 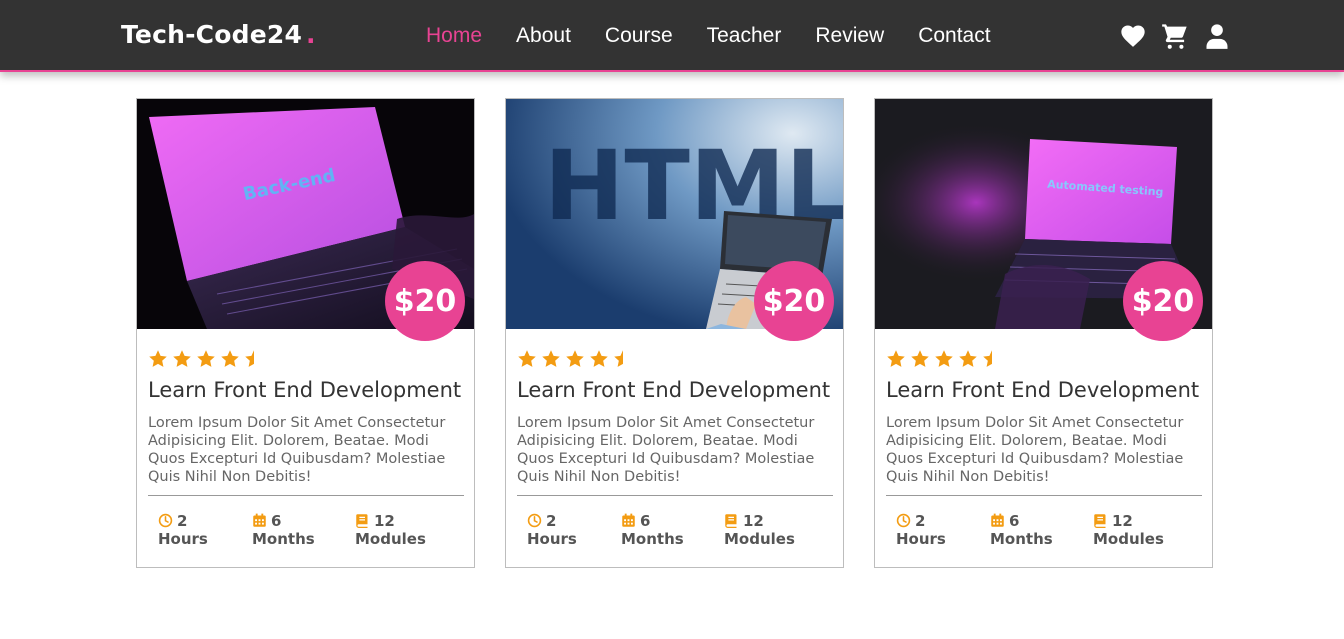 I want to click on nav-about: About, so click(x=543, y=36).